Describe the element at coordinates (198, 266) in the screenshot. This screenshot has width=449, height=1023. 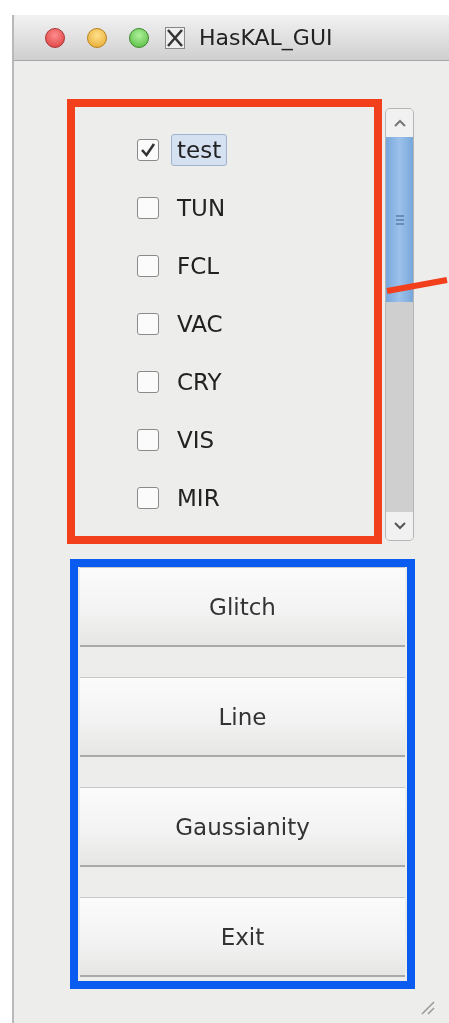
I see `checkbox-label: FCL` at that location.